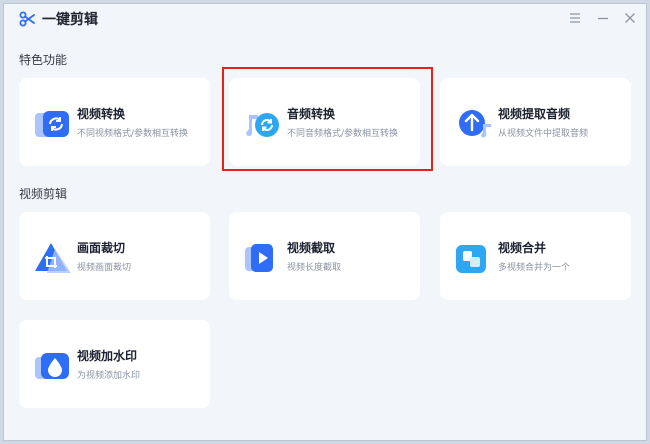  What do you see at coordinates (471, 259) in the screenshot?
I see `merge-icon` at bounding box center [471, 259].